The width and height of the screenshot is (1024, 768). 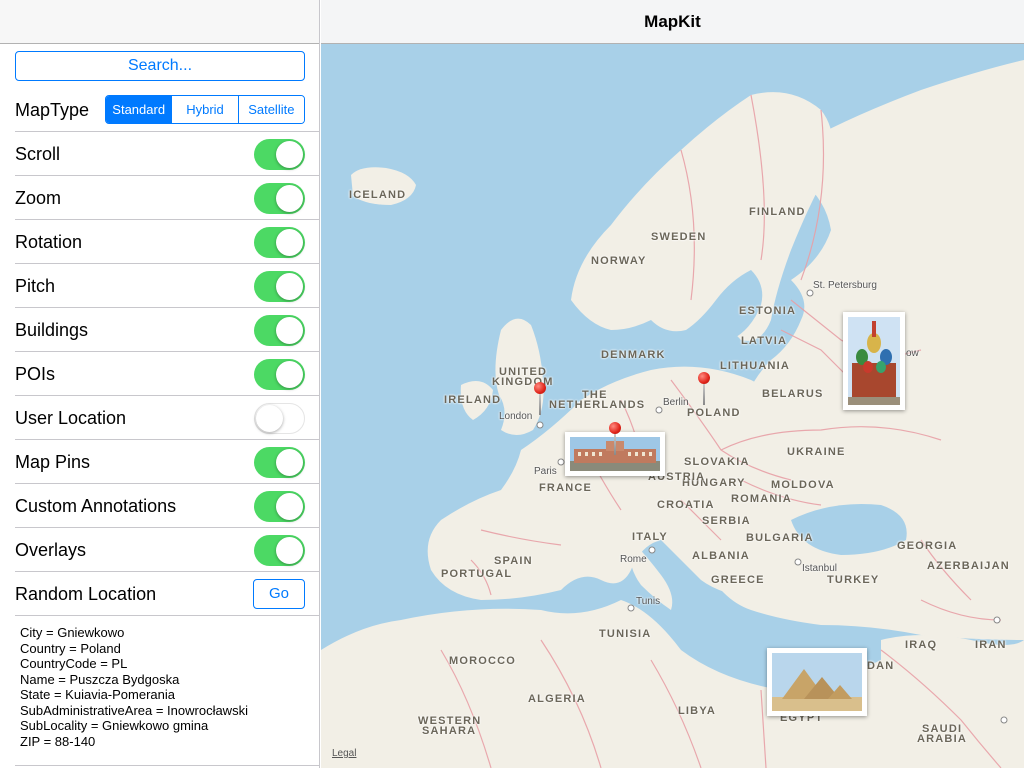 I want to click on buildings-toggle, so click(x=279, y=330).